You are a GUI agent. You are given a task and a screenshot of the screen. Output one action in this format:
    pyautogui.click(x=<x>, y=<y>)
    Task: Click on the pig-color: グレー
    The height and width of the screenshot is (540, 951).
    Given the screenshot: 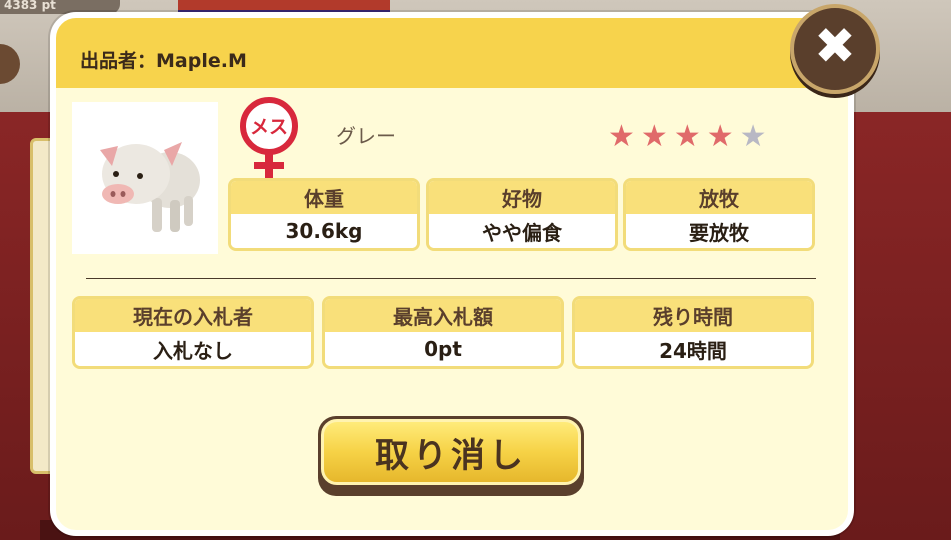 What is the action you would take?
    pyautogui.click(x=366, y=136)
    